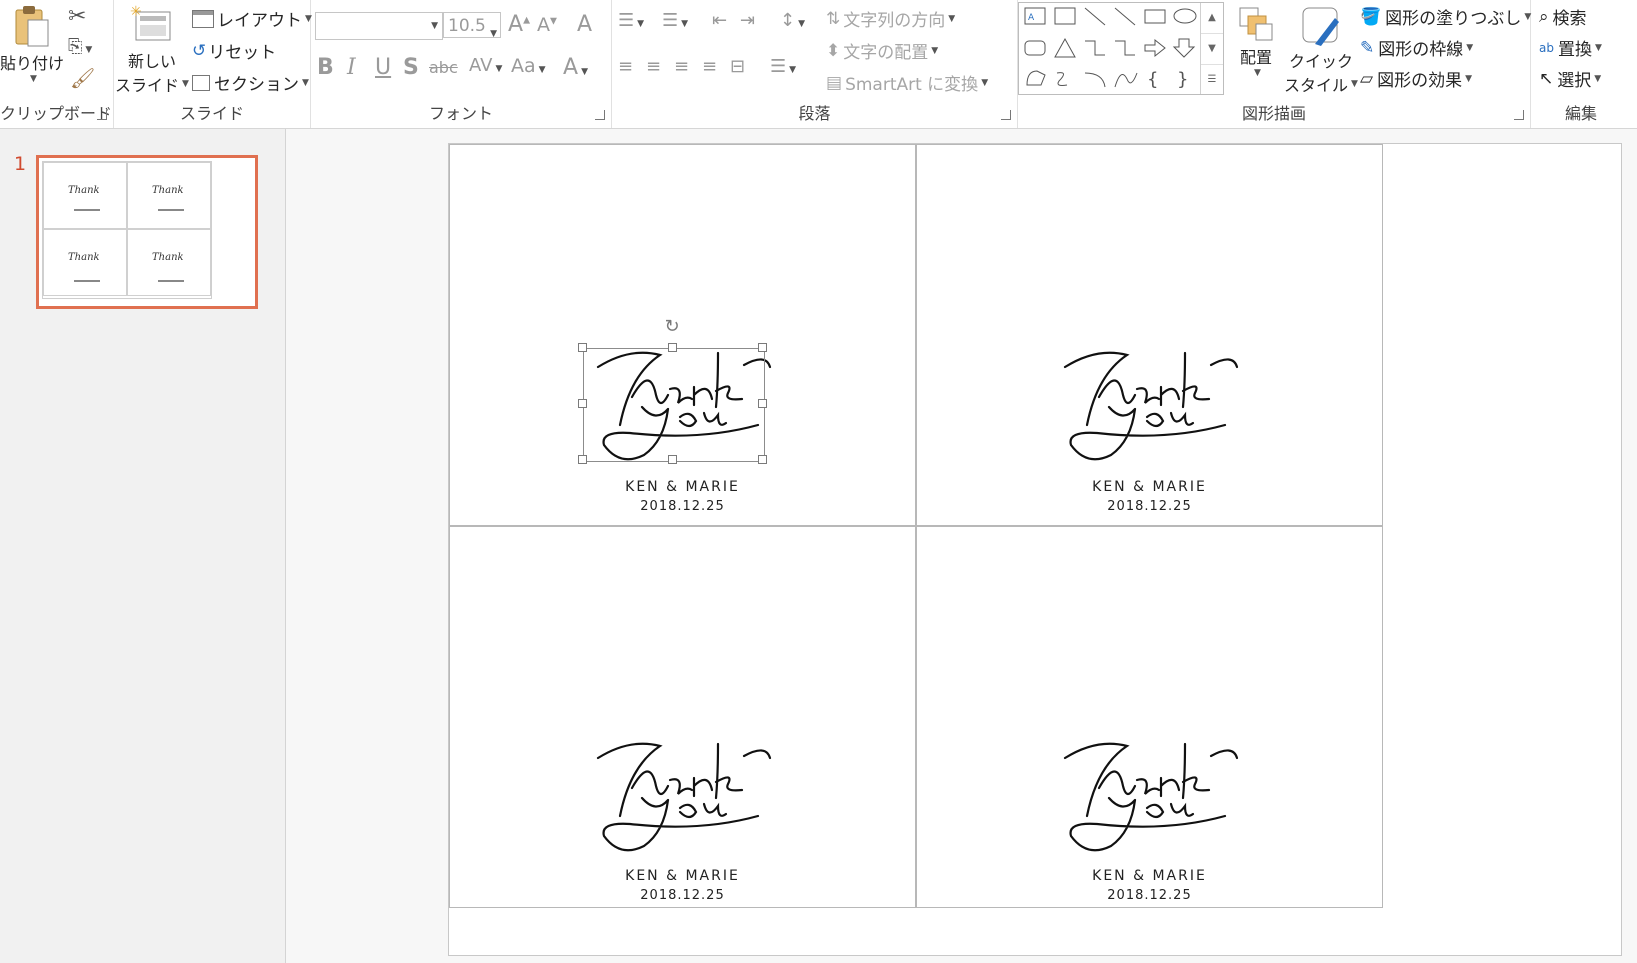  What do you see at coordinates (582, 403) in the screenshot?
I see `resize-handle-w` at bounding box center [582, 403].